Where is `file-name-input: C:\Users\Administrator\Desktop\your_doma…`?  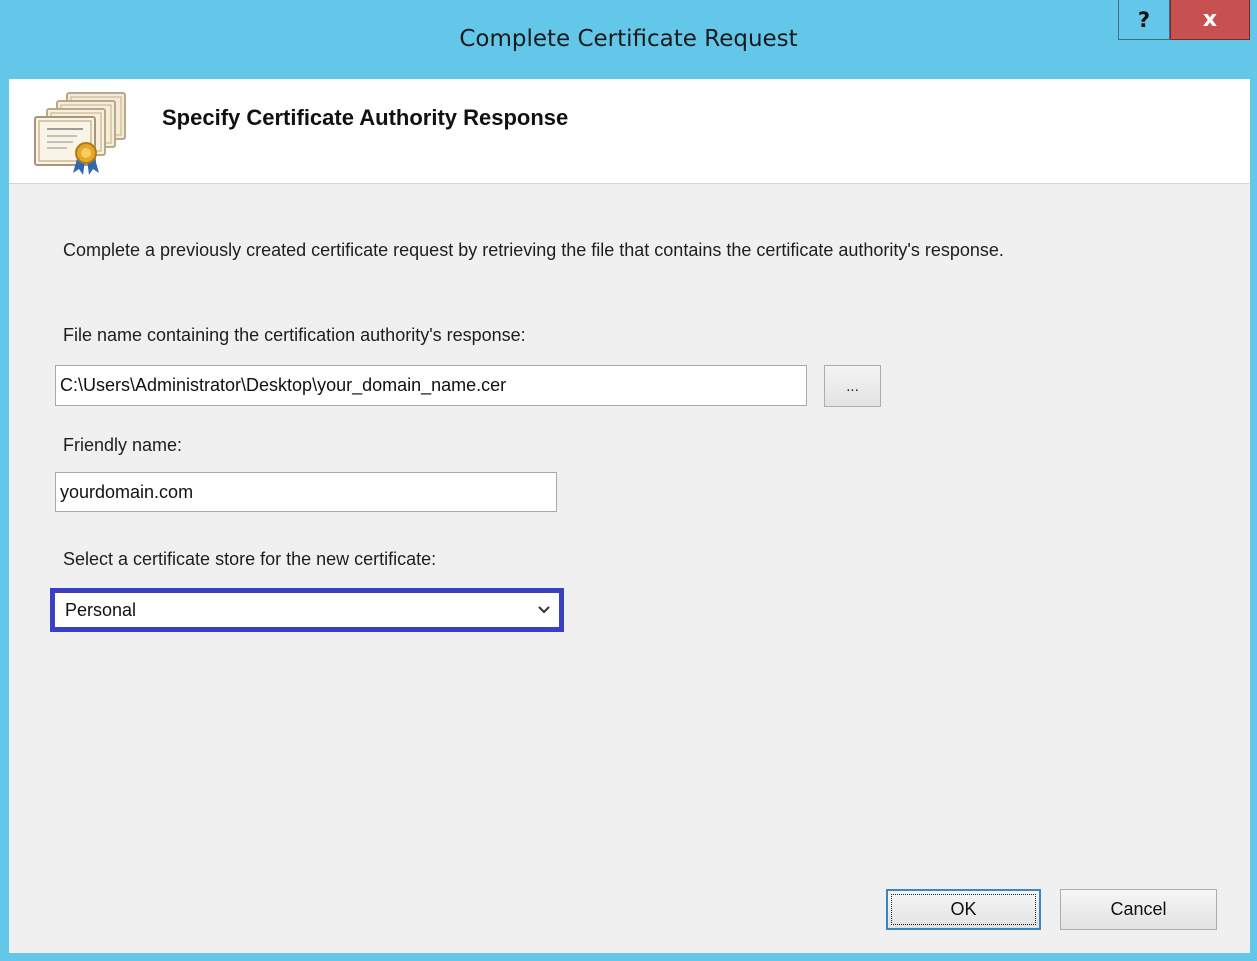
file-name-input: C:\Users\Administrator\Desktop\your_doma… is located at coordinates (431, 385).